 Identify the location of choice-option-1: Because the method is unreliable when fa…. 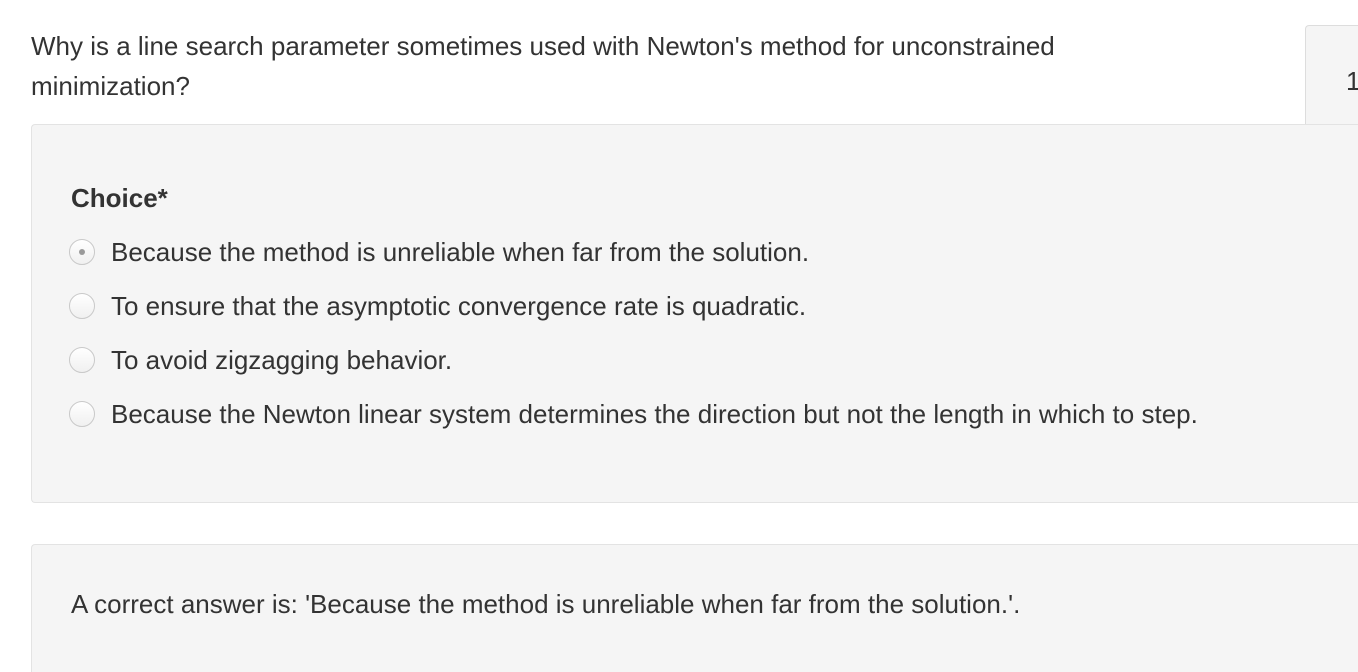
(439, 252).